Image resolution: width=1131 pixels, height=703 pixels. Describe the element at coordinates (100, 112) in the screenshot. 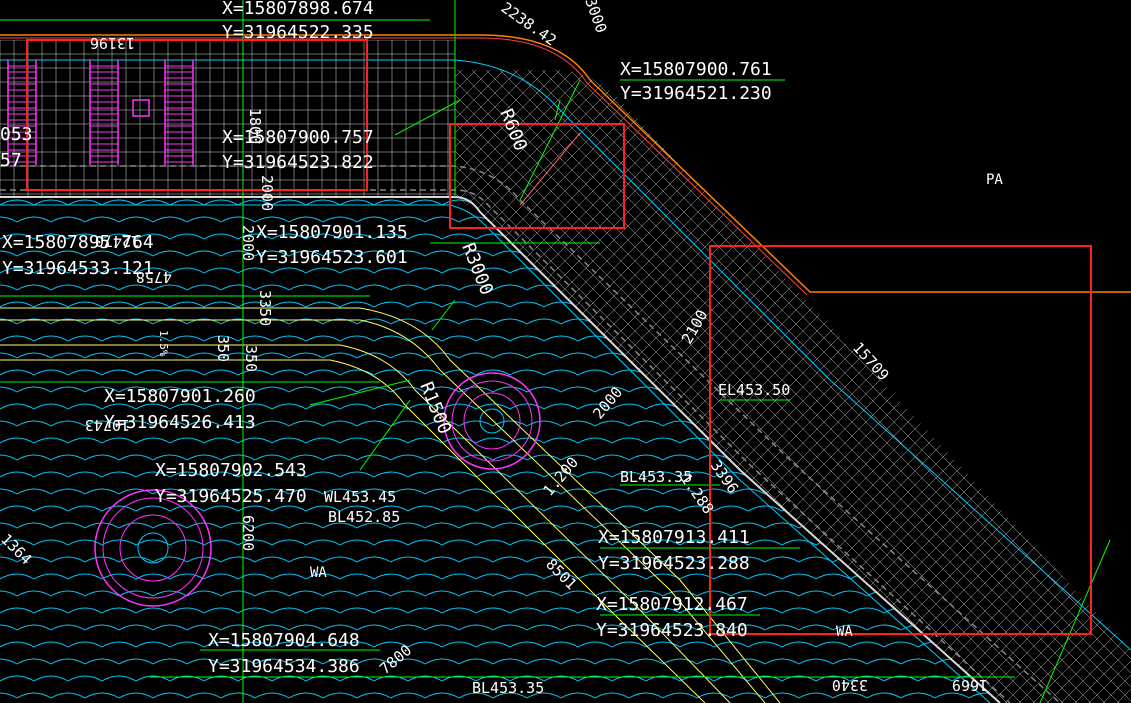

I see `lane-ladders` at that location.